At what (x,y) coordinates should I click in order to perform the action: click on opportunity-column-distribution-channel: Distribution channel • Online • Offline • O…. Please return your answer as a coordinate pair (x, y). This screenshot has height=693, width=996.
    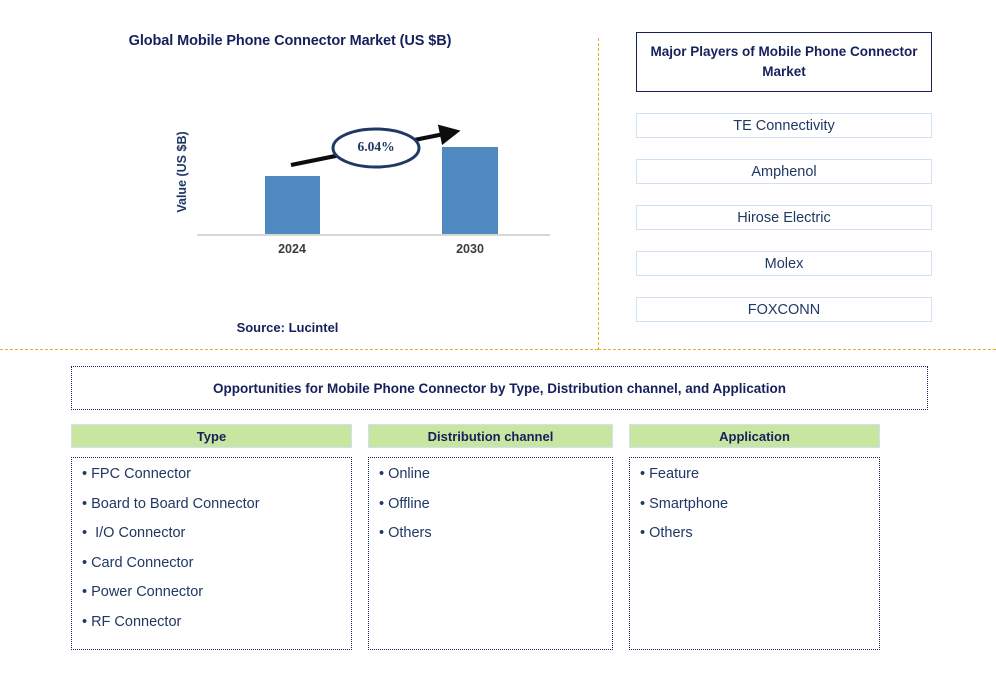
    Looking at the image, I should click on (490, 537).